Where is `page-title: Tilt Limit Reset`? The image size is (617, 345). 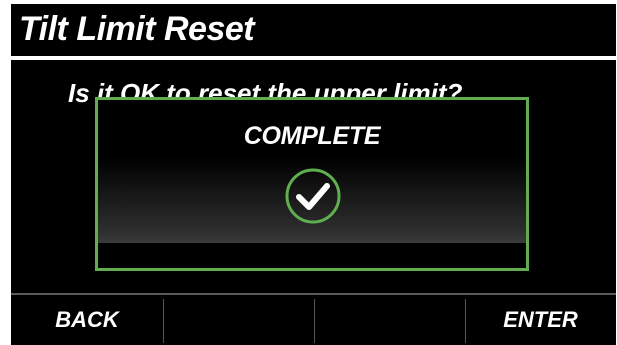
page-title: Tilt Limit Reset is located at coordinates (137, 29).